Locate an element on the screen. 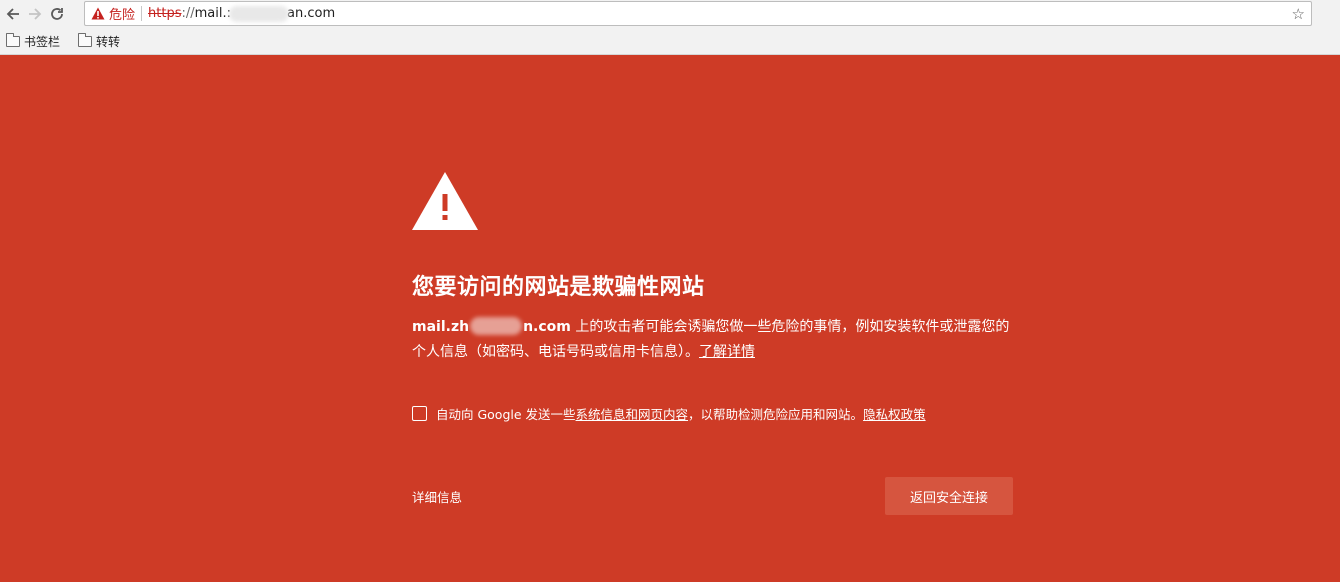  bookmark-folder-bookmarks-bar: 书签栏 is located at coordinates (33, 41).